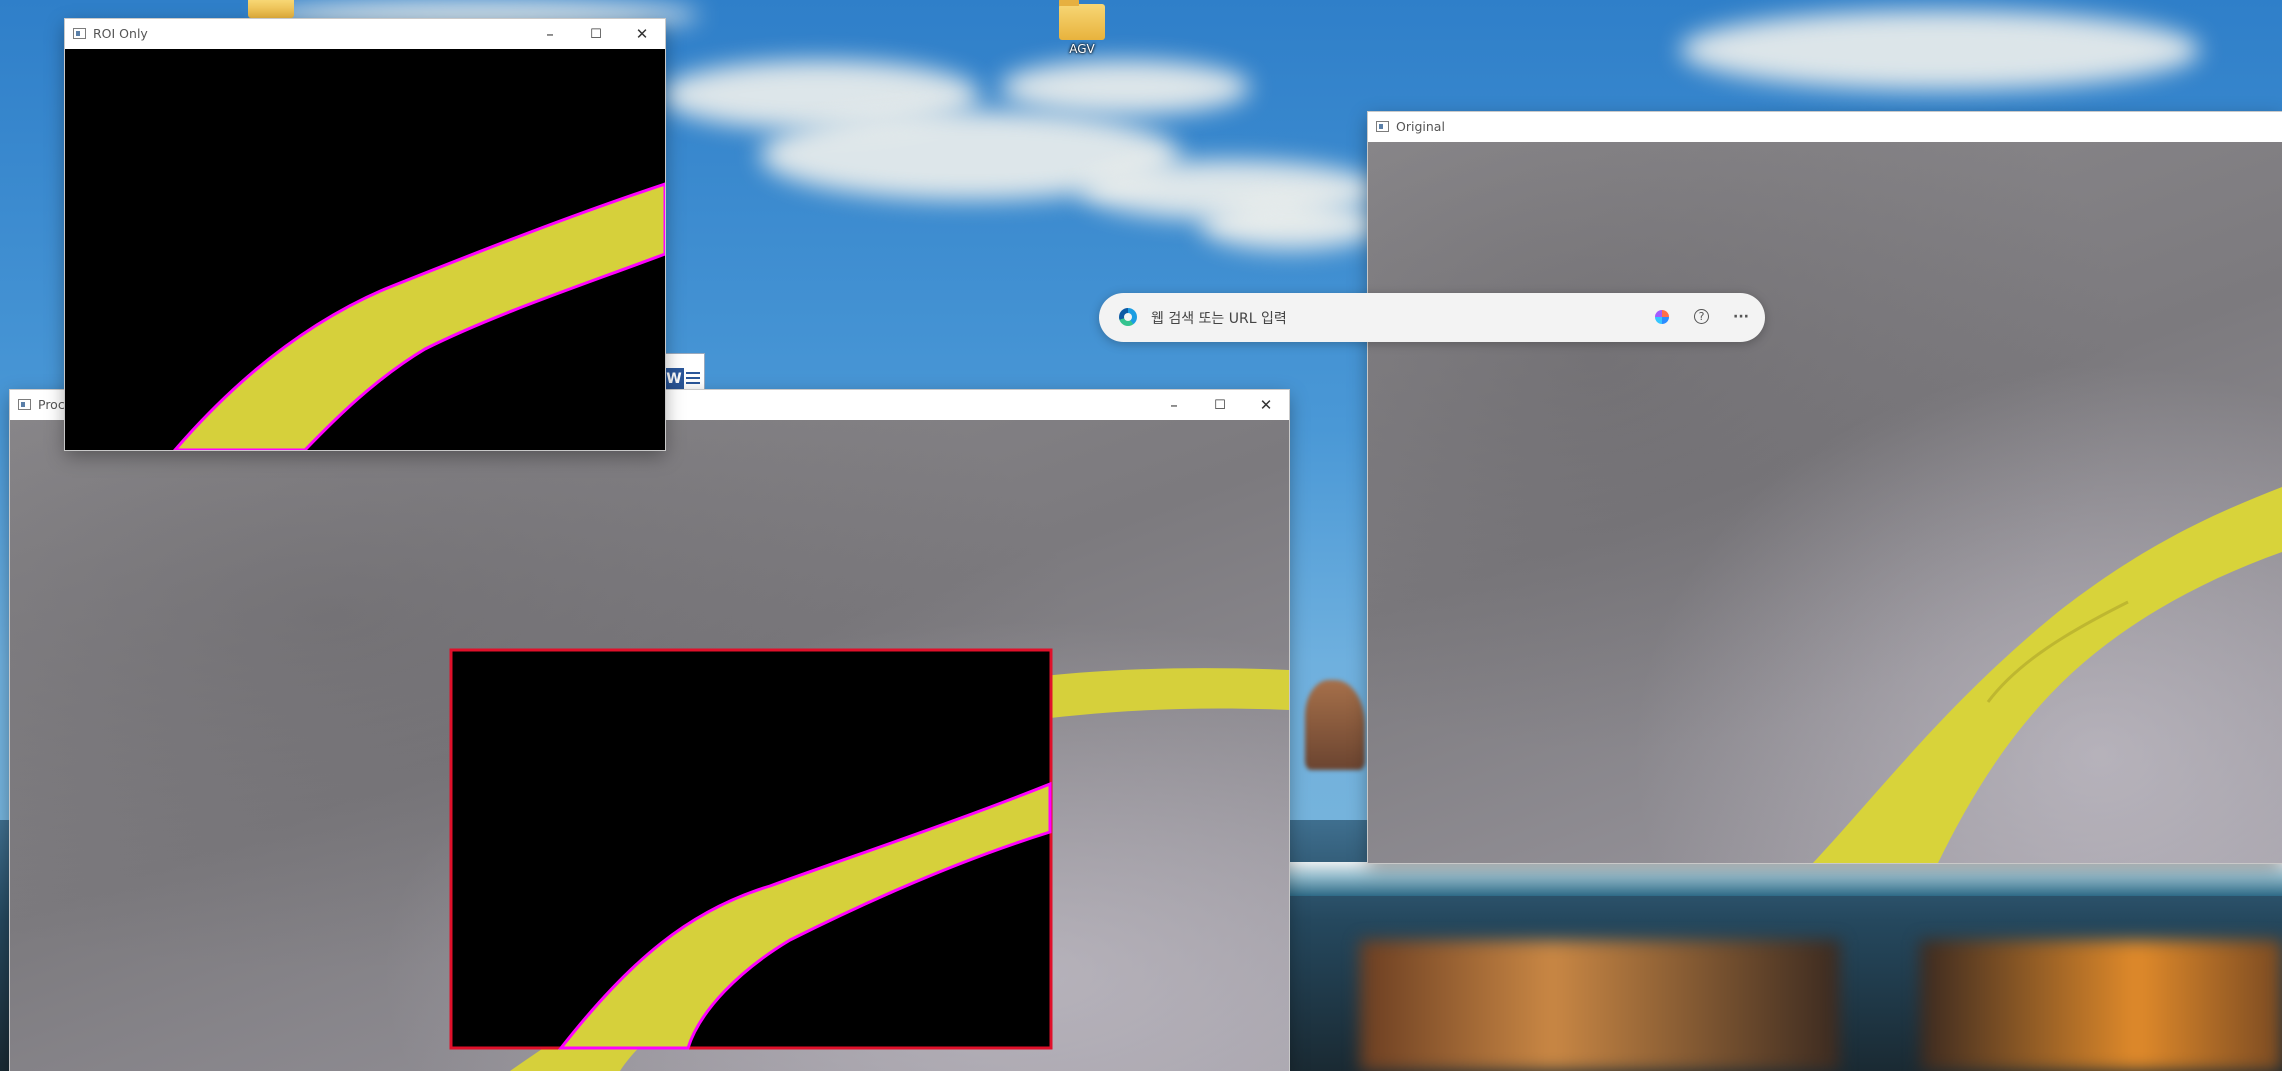 The width and height of the screenshot is (2282, 1071). I want to click on edge-icon, so click(1128, 317).